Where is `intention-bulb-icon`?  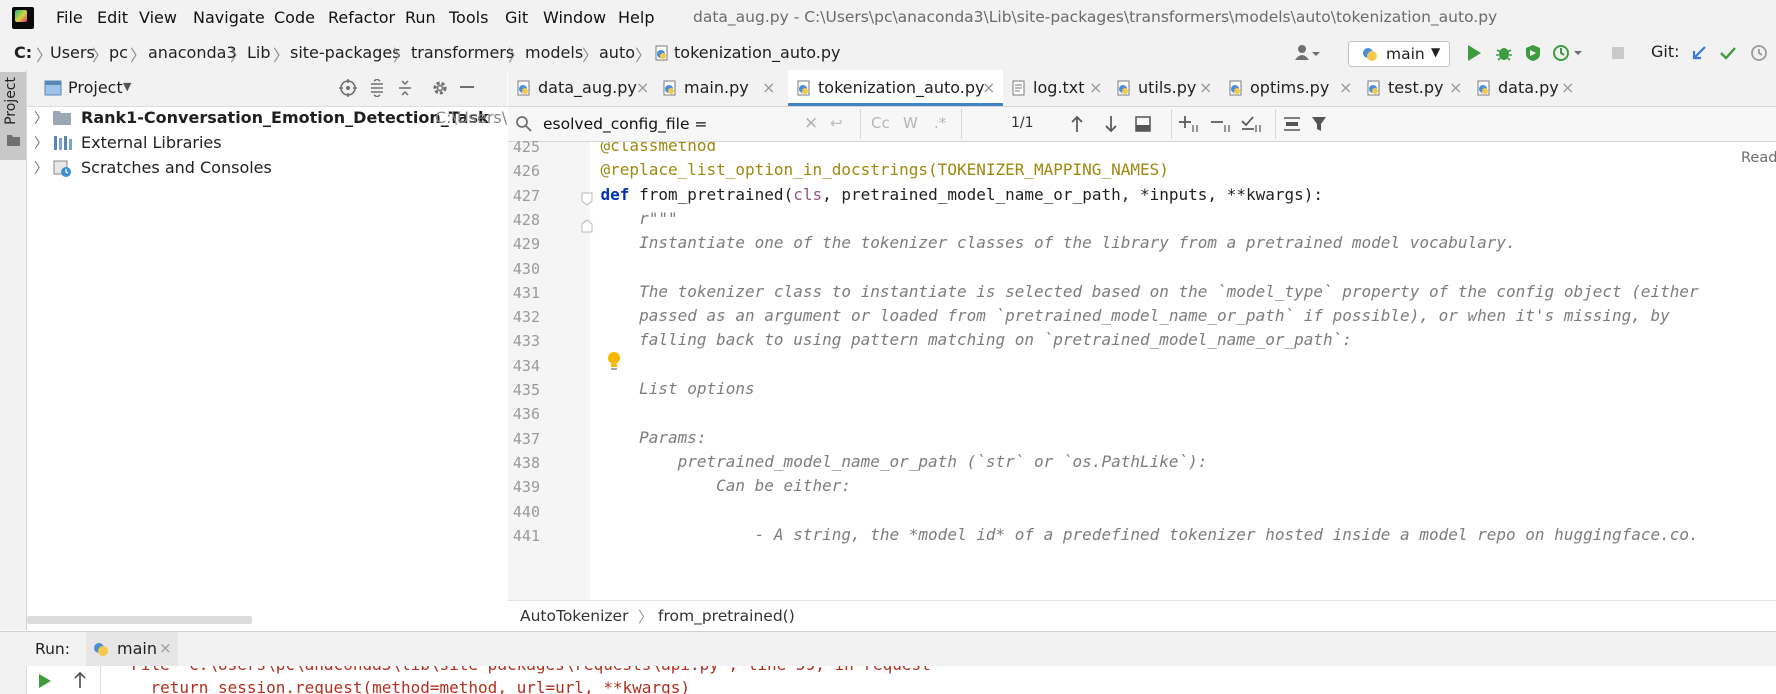
intention-bulb-icon is located at coordinates (614, 361).